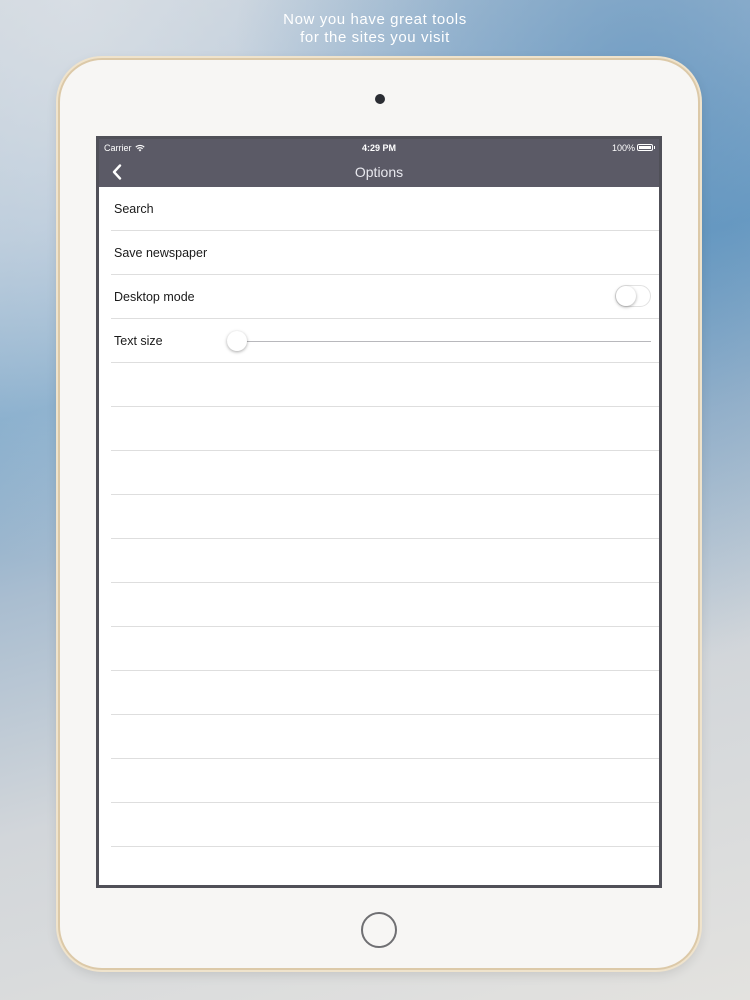 This screenshot has width=750, height=1000. I want to click on tagline-line-1: Now you have great tools, so click(375, 19).